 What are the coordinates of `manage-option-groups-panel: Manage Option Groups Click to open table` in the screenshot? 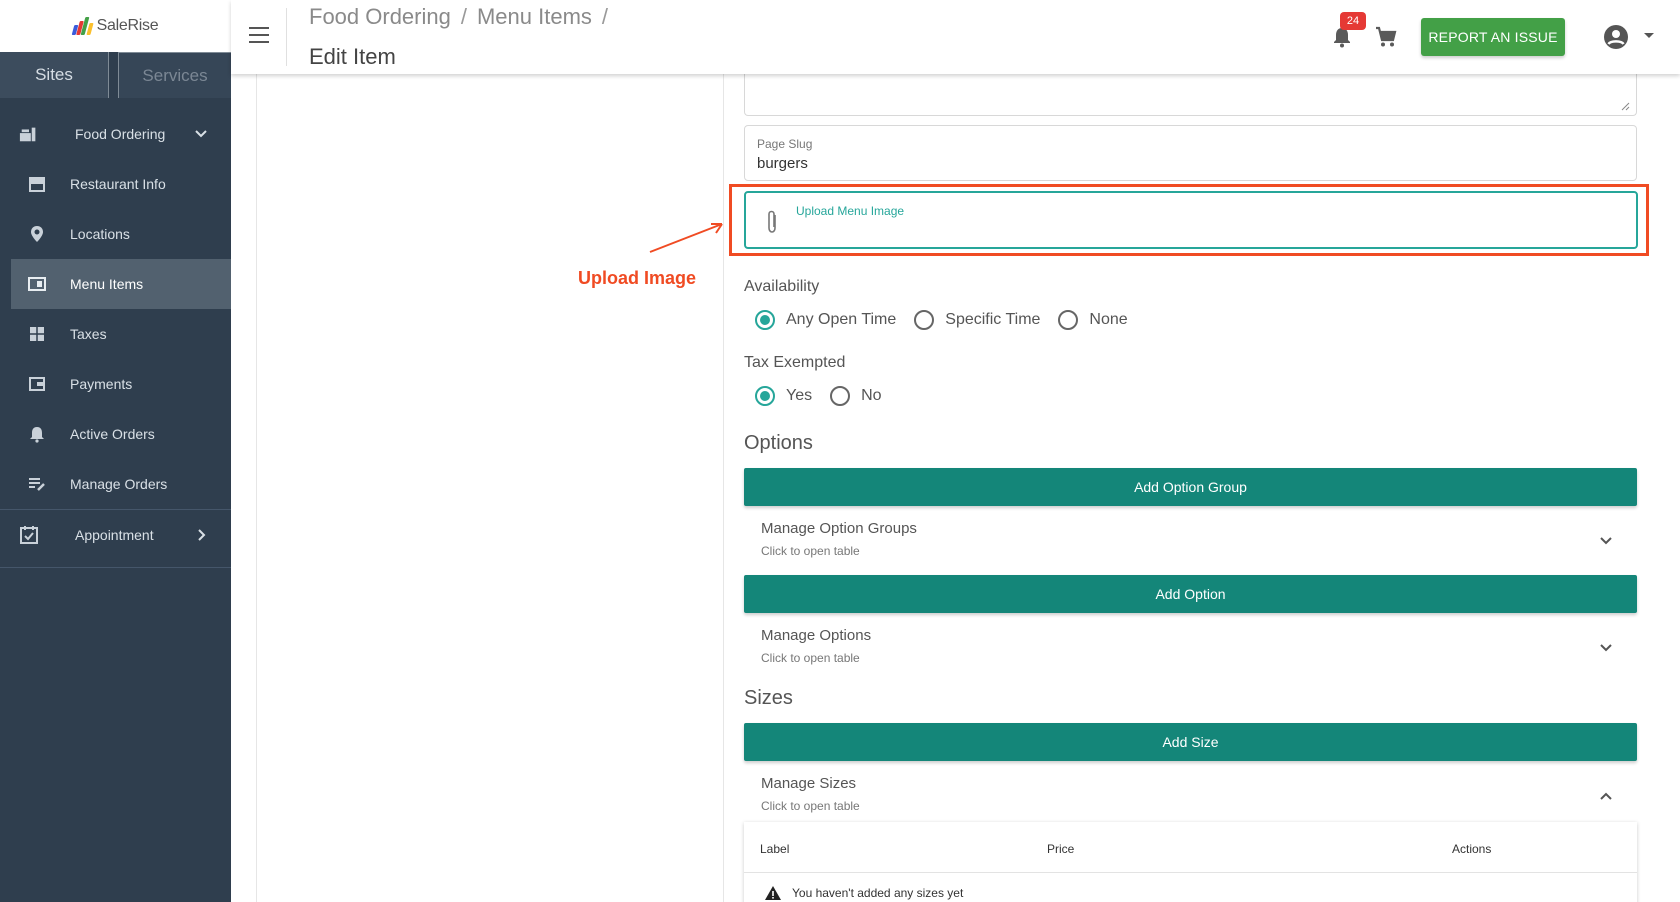 It's located at (1190, 542).